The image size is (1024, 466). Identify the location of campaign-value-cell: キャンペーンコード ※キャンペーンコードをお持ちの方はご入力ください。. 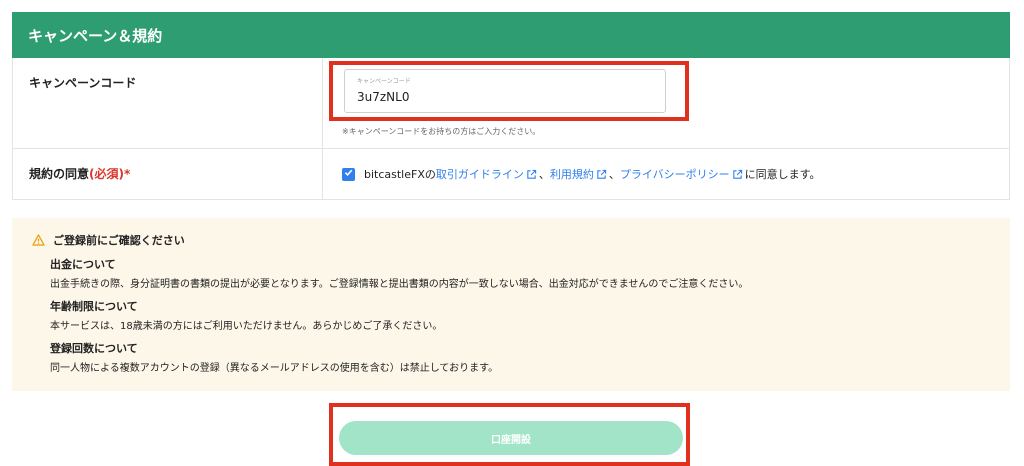
(666, 103).